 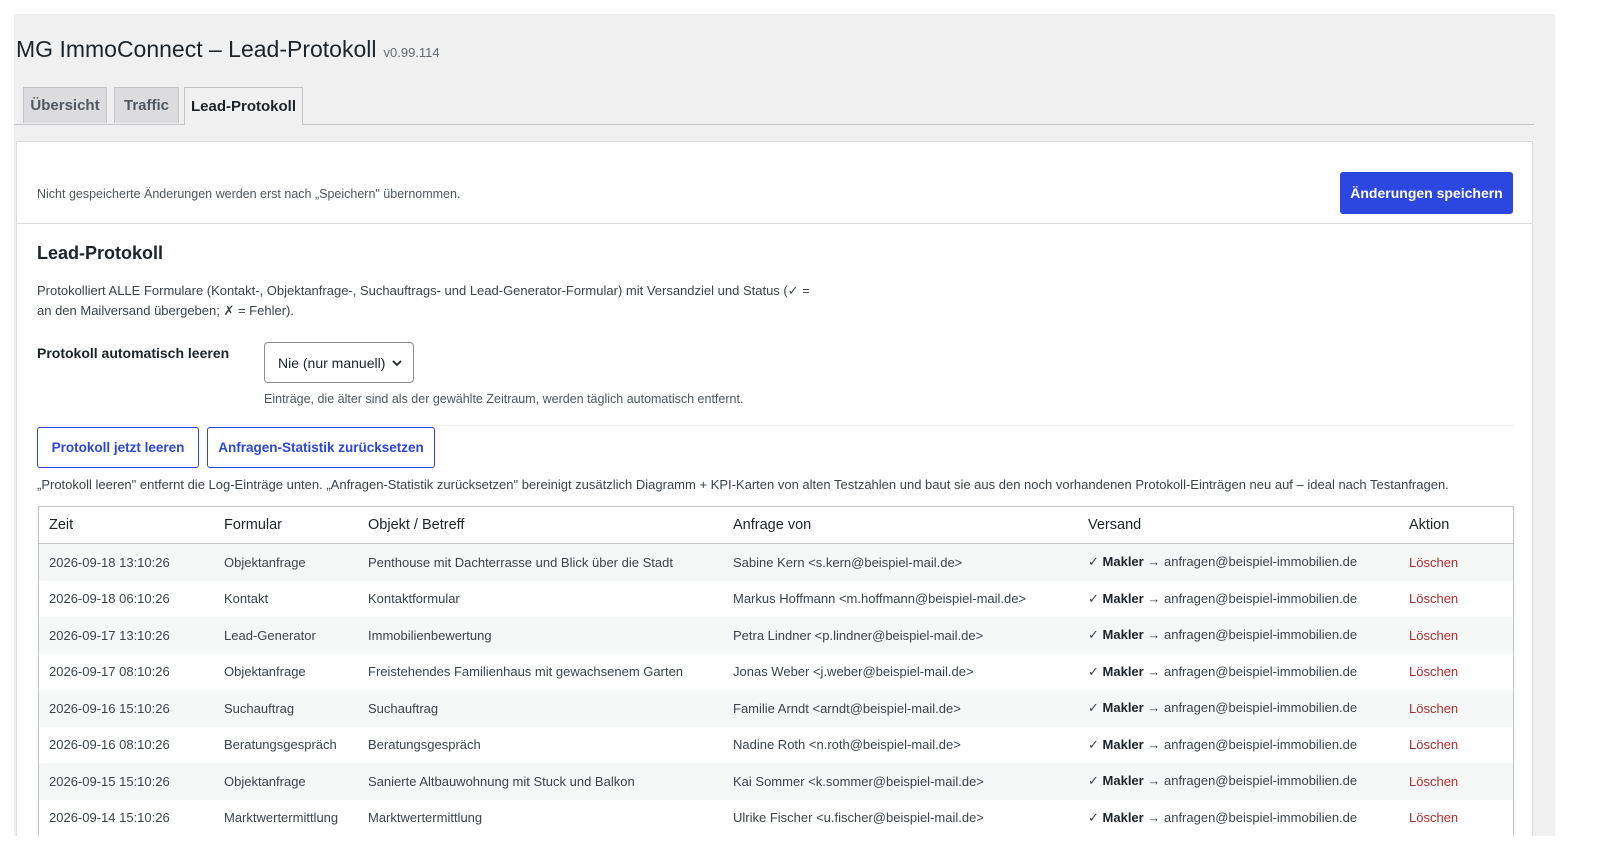 I want to click on cell-subject: Kontaktformular, so click(x=414, y=599).